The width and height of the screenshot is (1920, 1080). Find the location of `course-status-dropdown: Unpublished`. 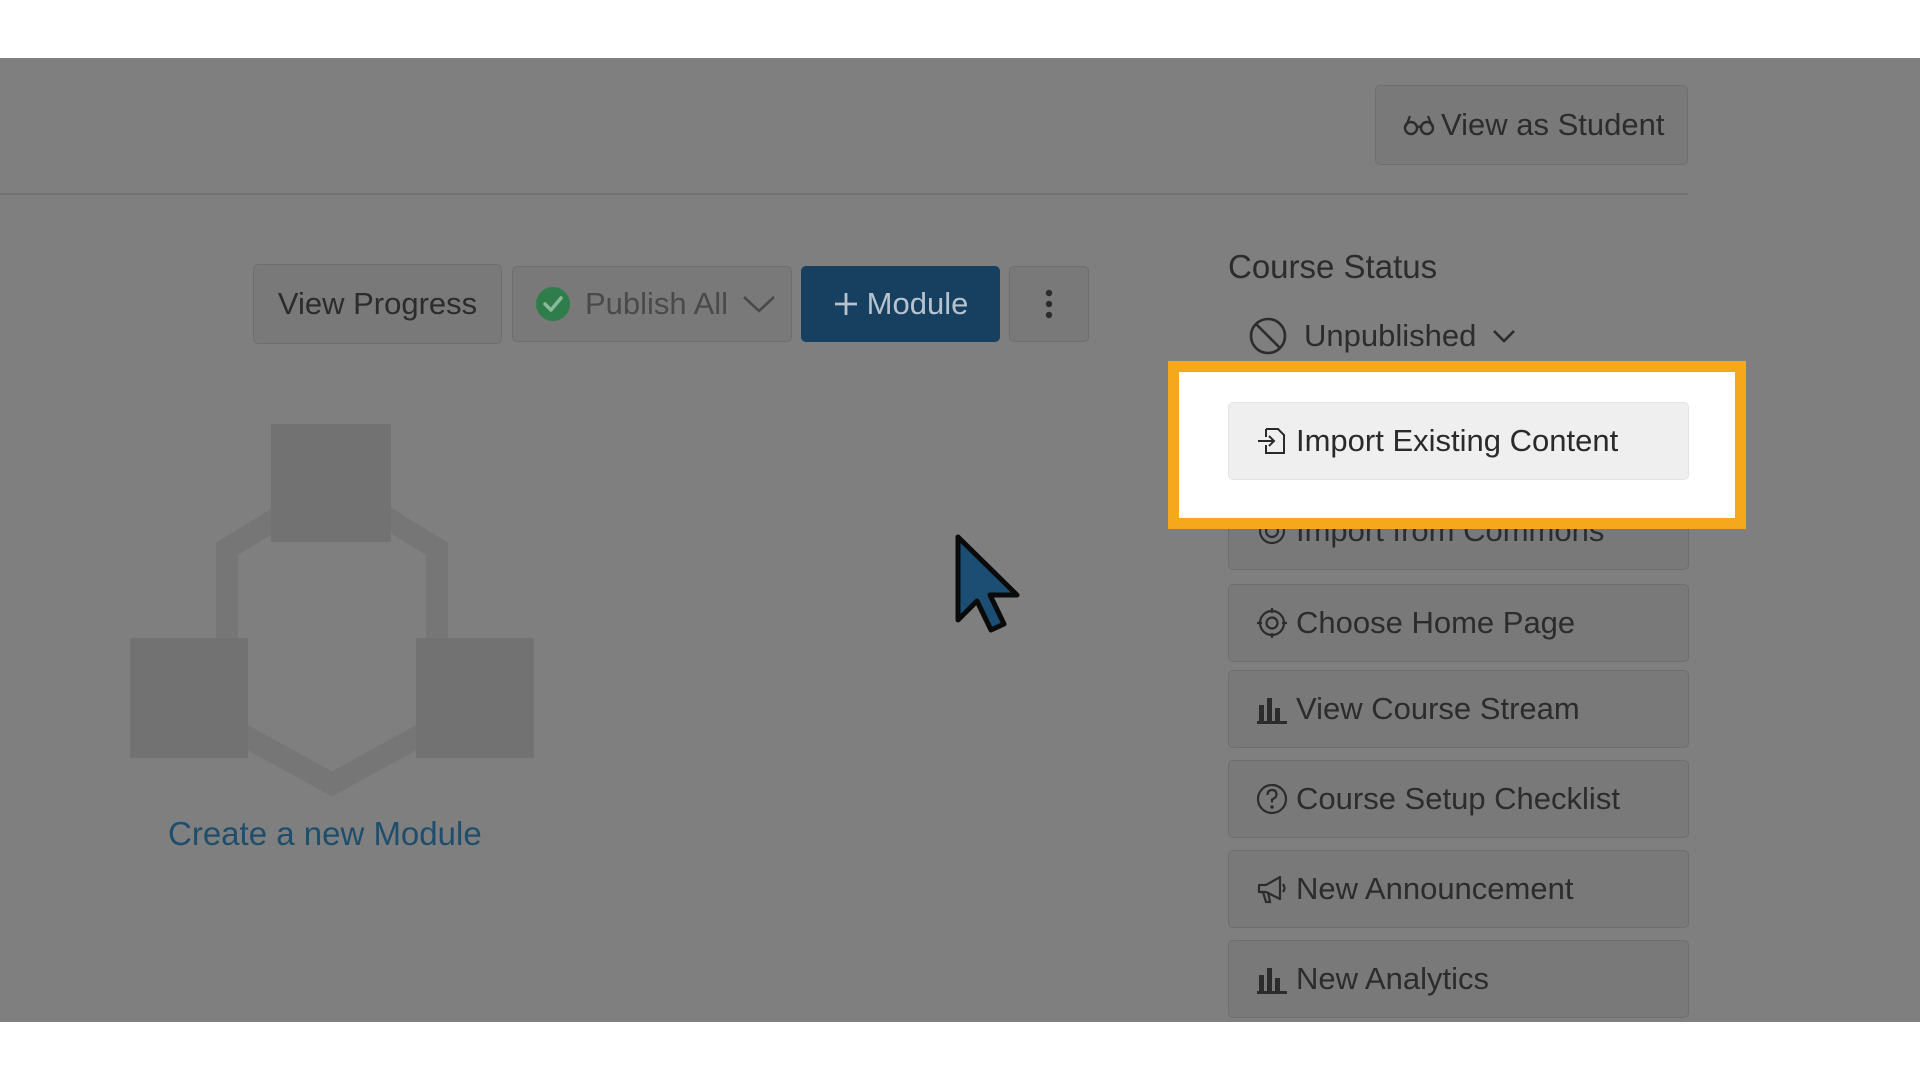

course-status-dropdown: Unpublished is located at coordinates (1382, 336).